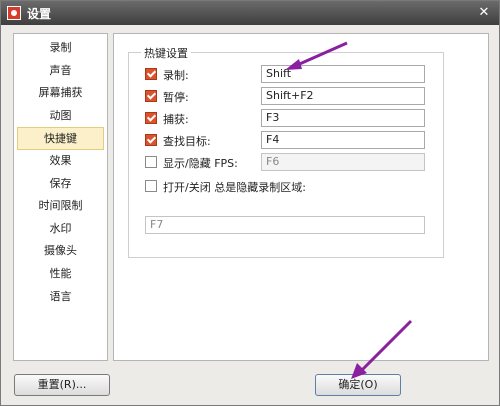 The image size is (500, 406). I want to click on toggle-hidden-area-hotkey-field: F7, so click(285, 225).